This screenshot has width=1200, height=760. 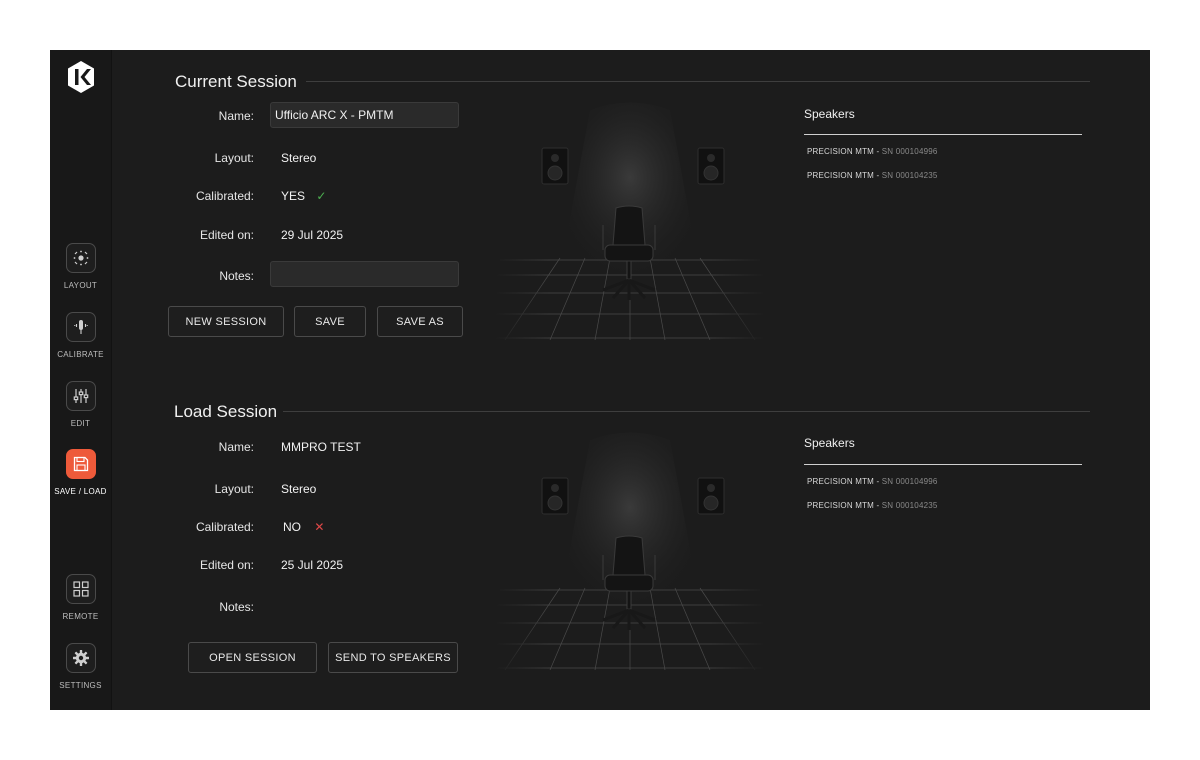 What do you see at coordinates (80, 285) in the screenshot?
I see `nav-layout-label: LAYOUT` at bounding box center [80, 285].